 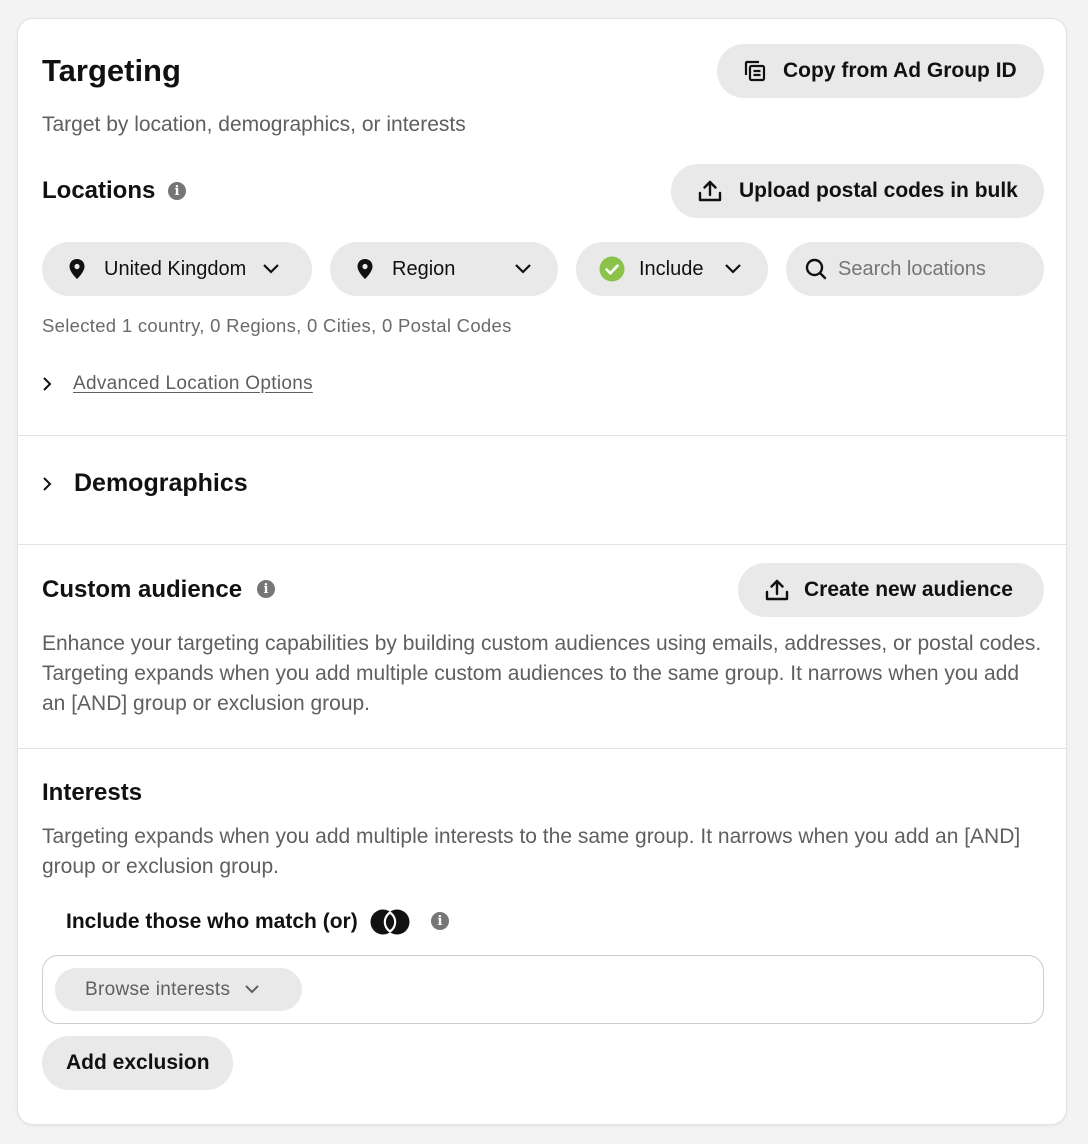 What do you see at coordinates (755, 71) in the screenshot?
I see `copy-icon` at bounding box center [755, 71].